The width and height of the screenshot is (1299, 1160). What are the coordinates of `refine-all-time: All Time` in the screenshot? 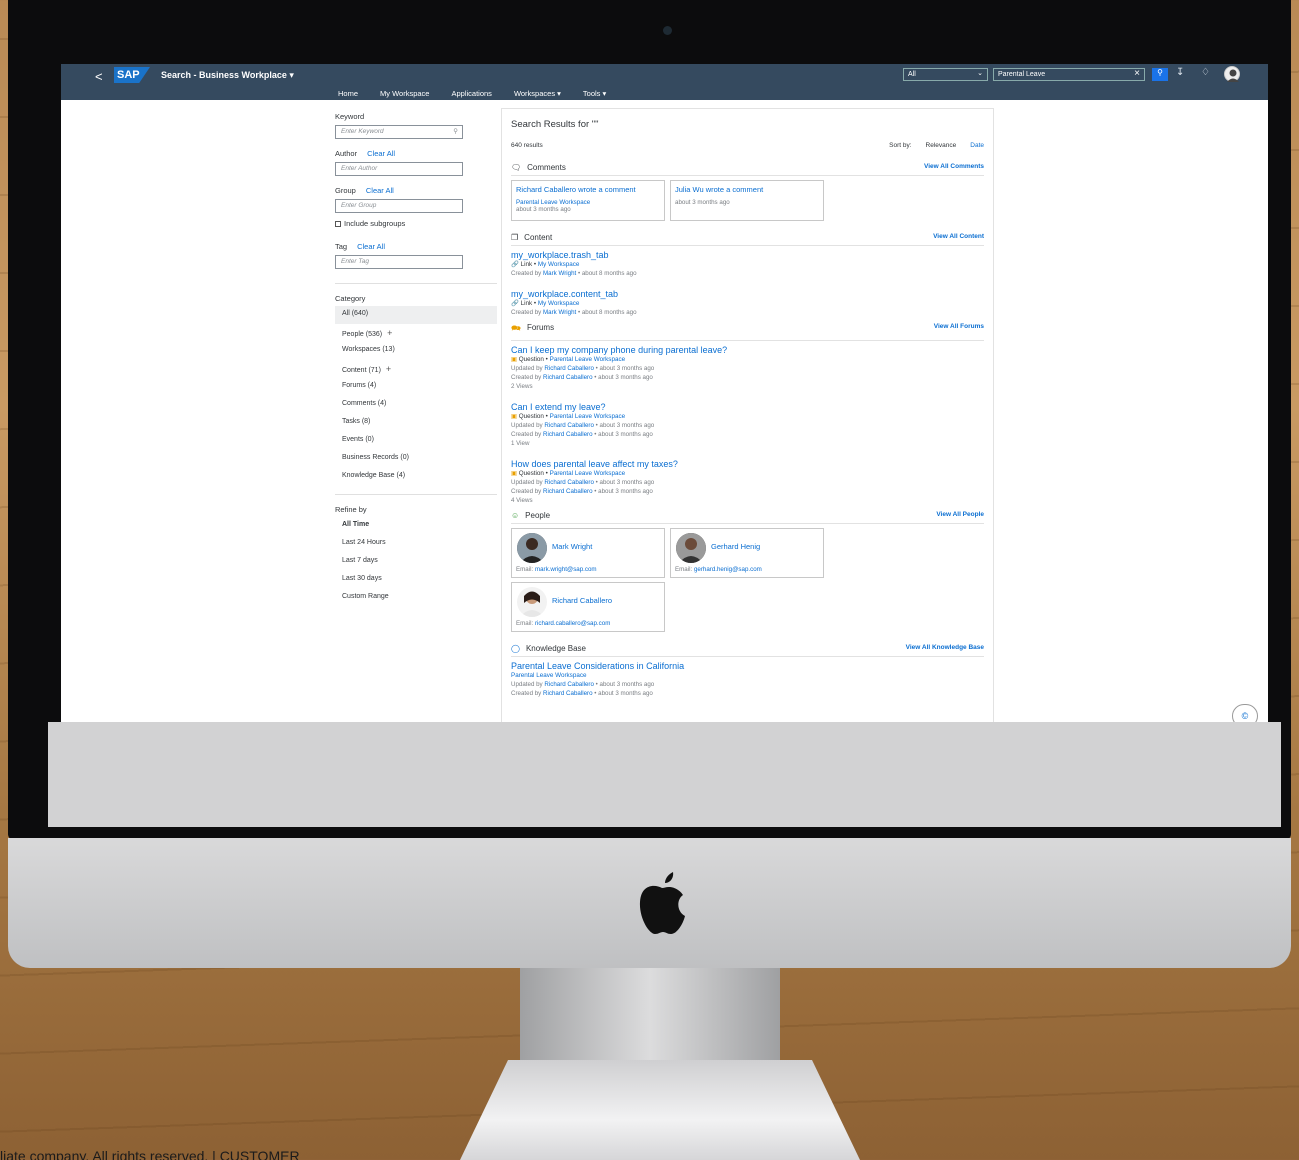 It's located at (416, 526).